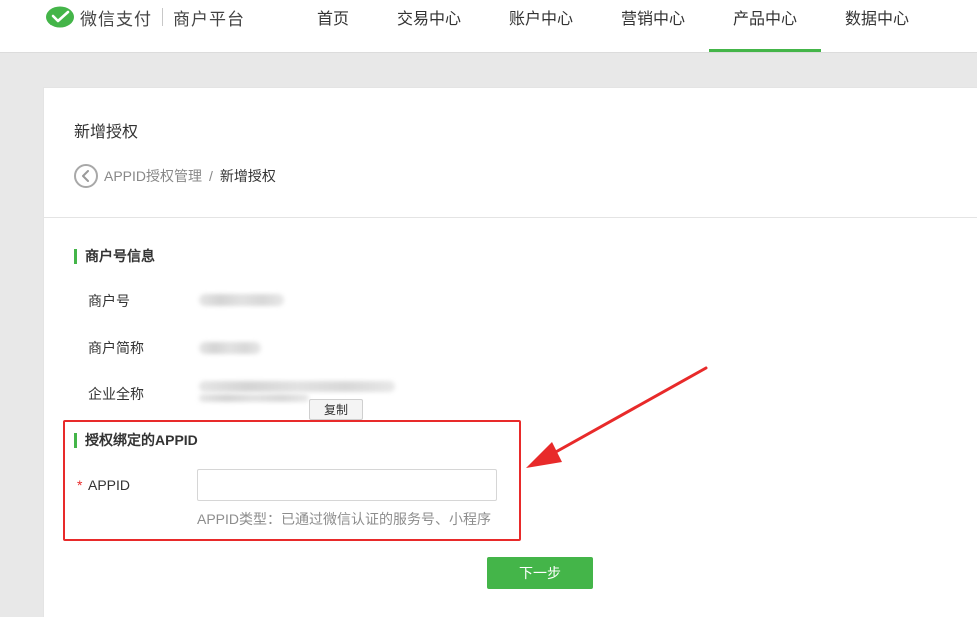  Describe the element at coordinates (254, 398) in the screenshot. I see `full-name-value-redacted-line2` at that location.